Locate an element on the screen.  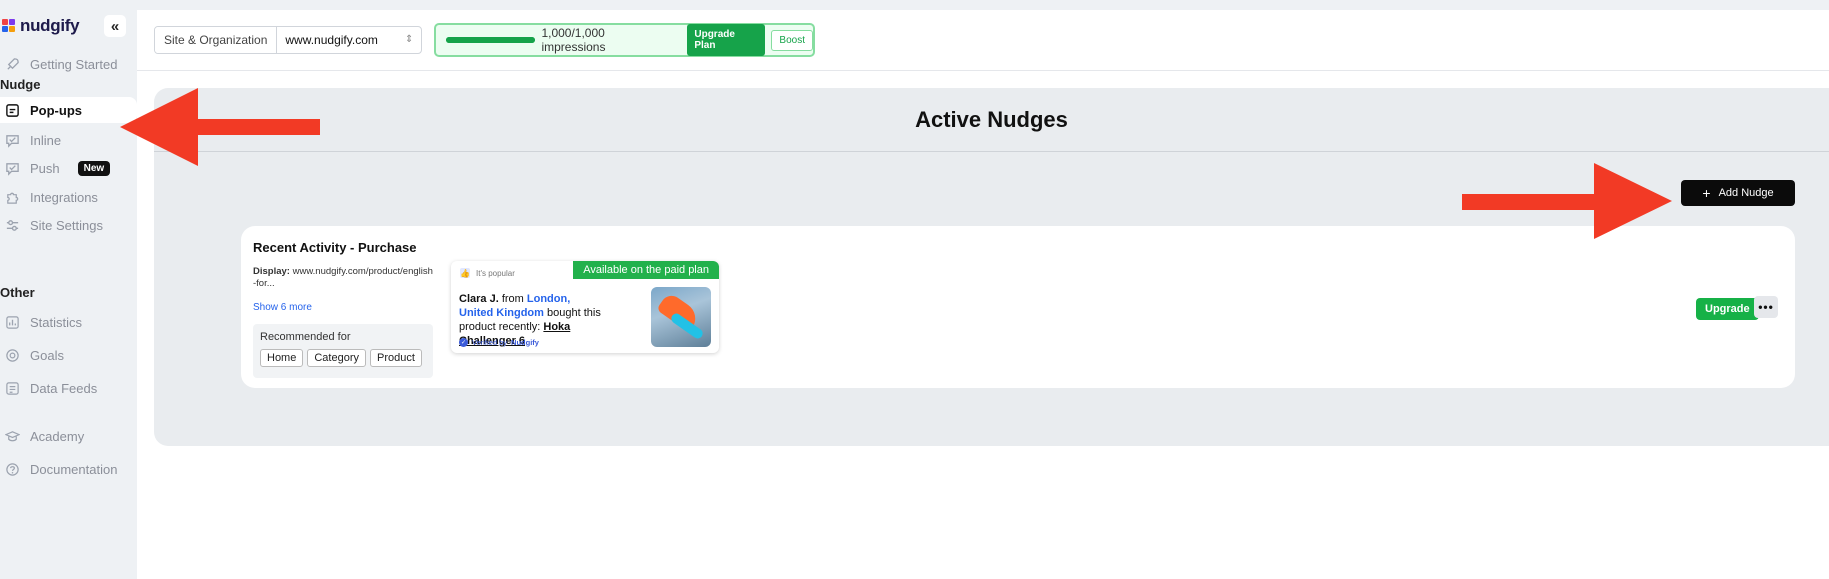
section-nudge: Nudge is located at coordinates (20, 84).